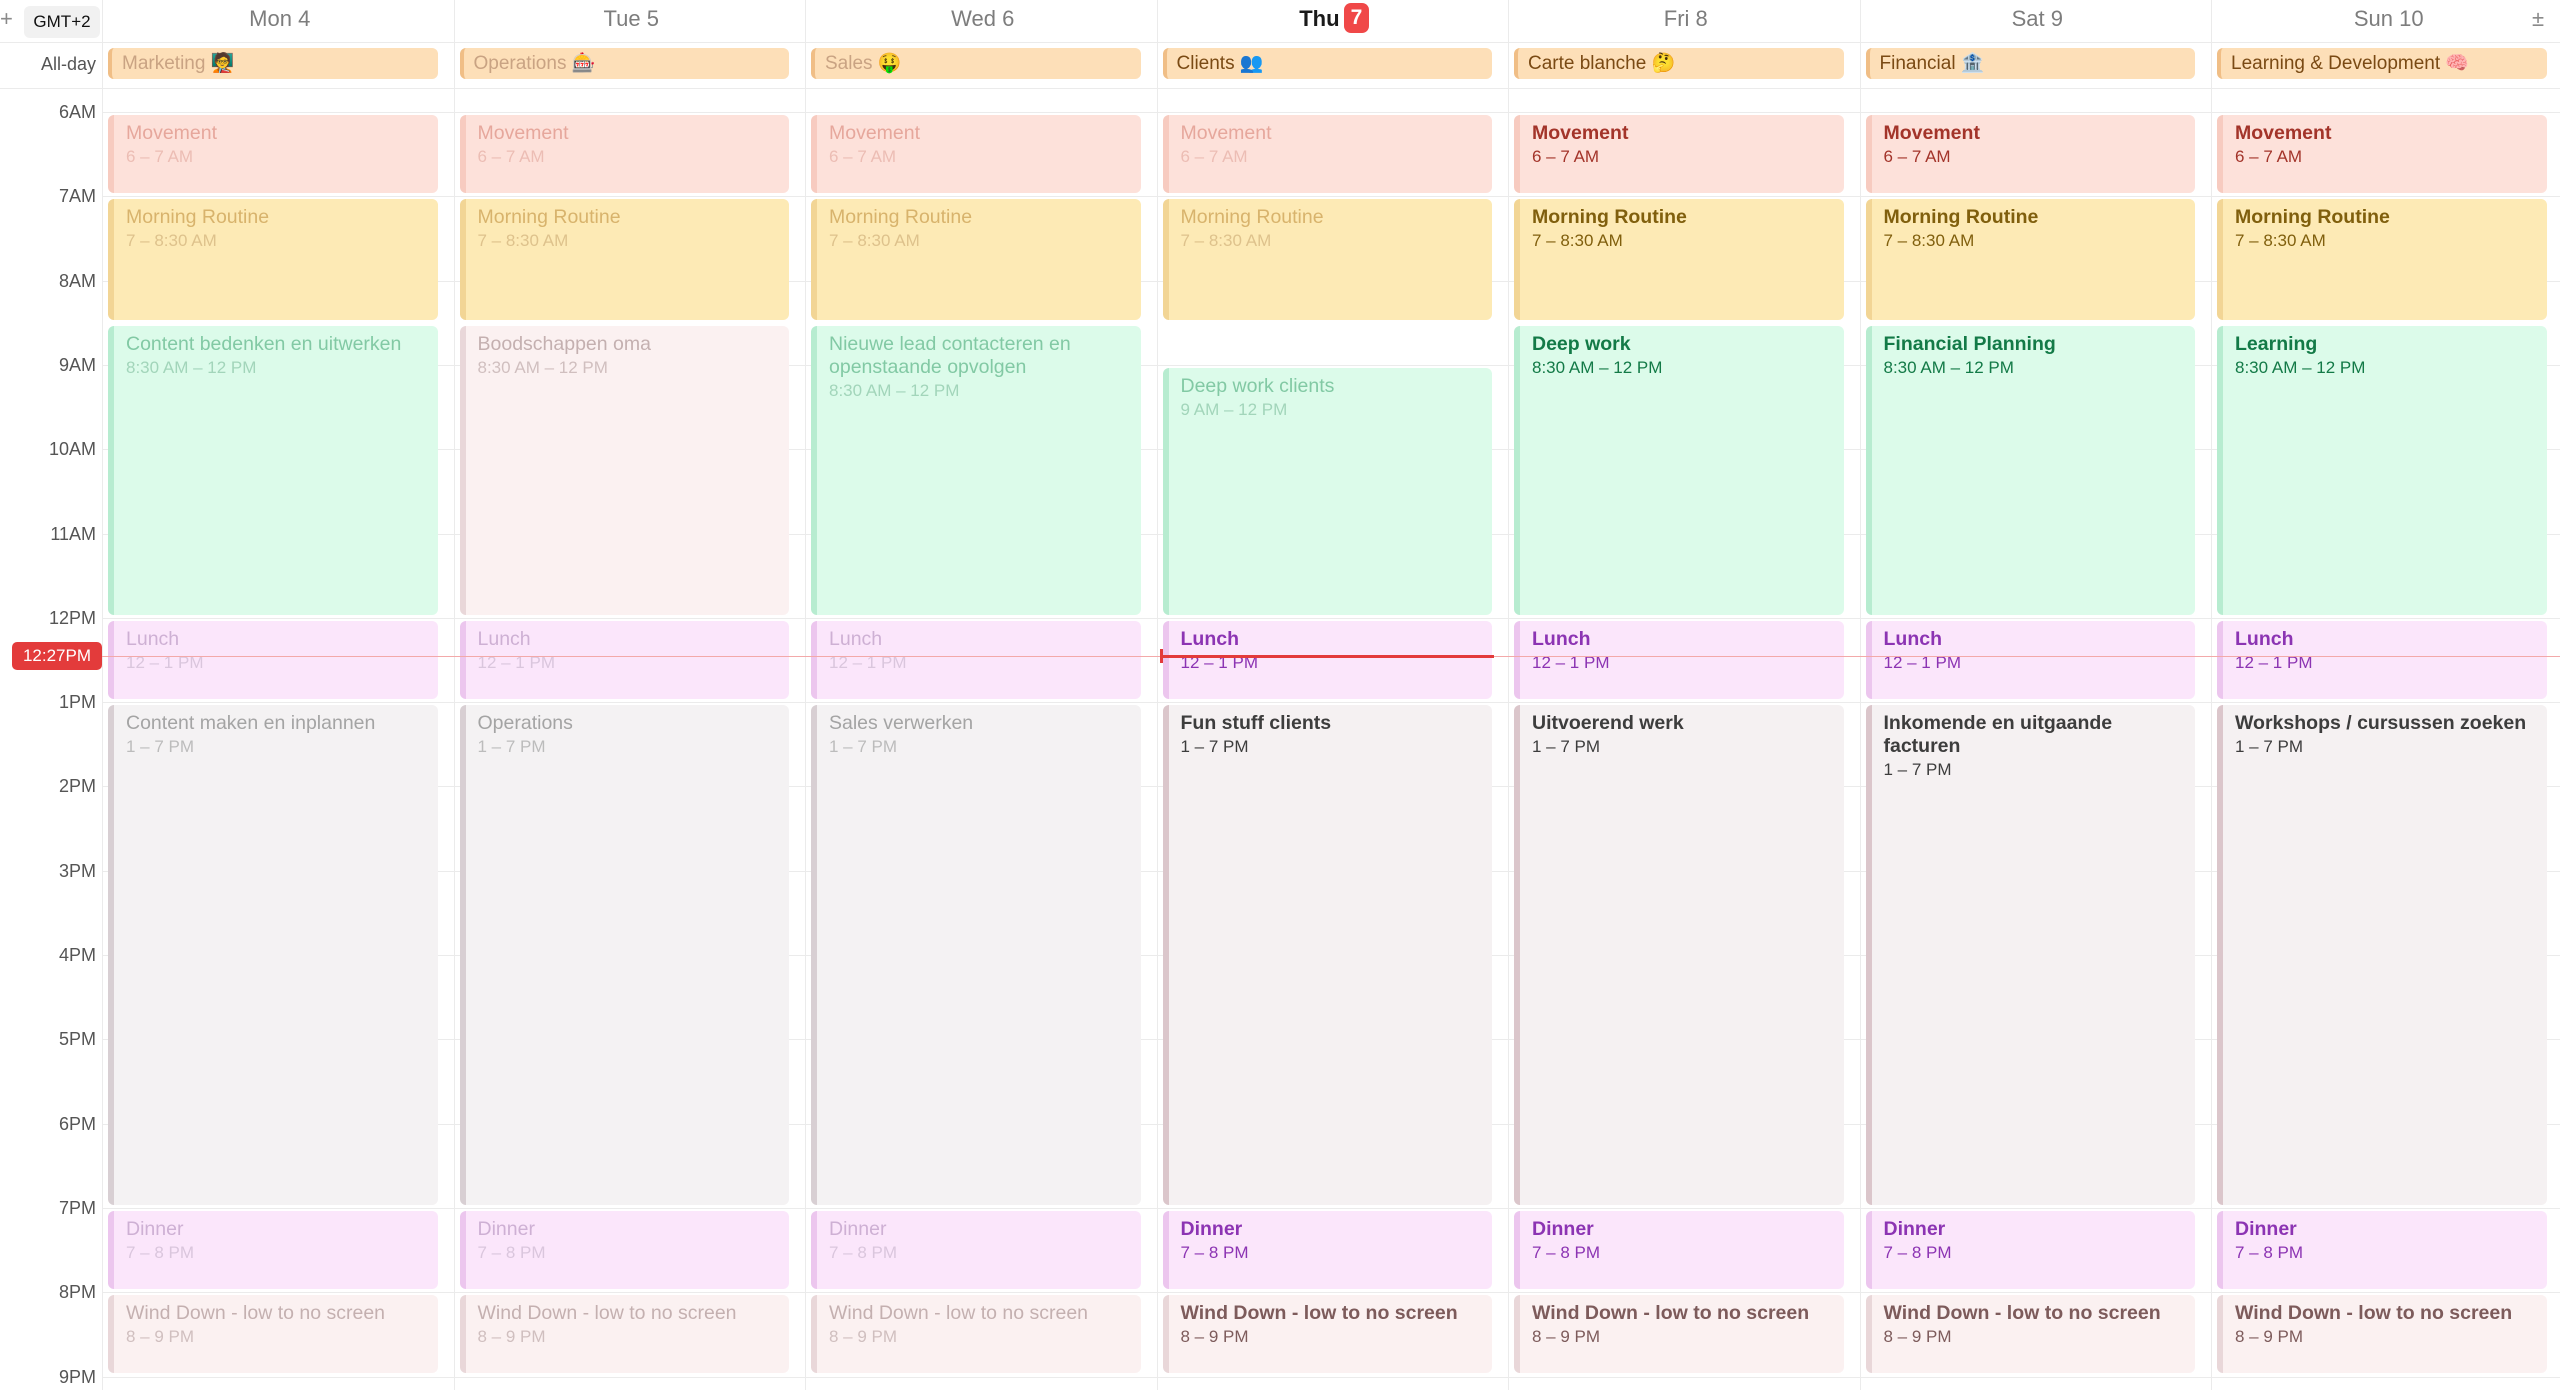 The image size is (2560, 1390). What do you see at coordinates (624, 470) in the screenshot?
I see `calendar-event: Boodschappen oma 8:30 AM – 12 PM` at bounding box center [624, 470].